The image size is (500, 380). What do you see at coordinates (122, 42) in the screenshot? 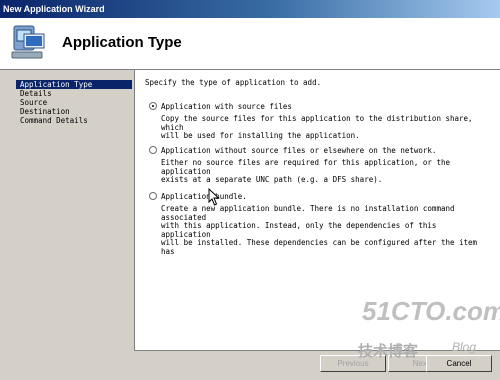
I see `page-title: Application Type` at bounding box center [122, 42].